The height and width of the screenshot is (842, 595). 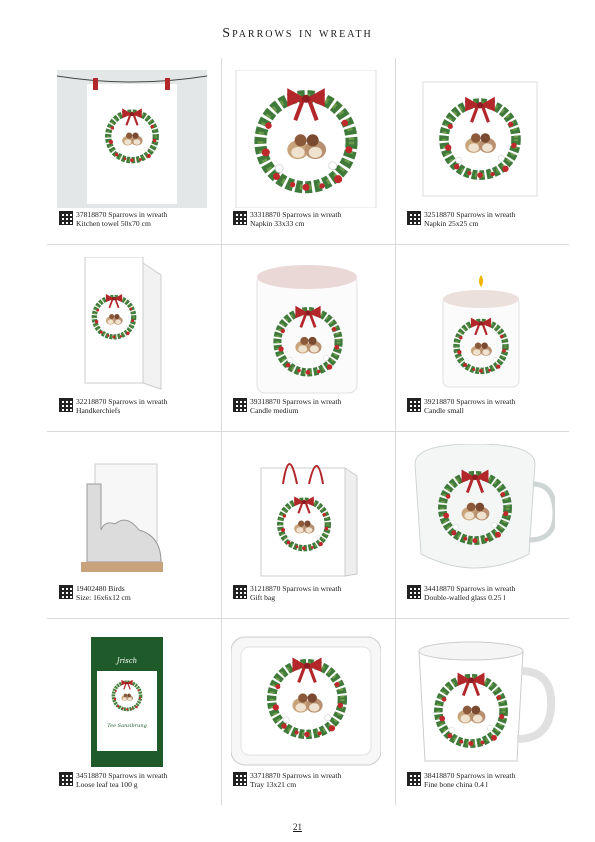 What do you see at coordinates (480, 139) in the screenshot?
I see `product-image-napkin-small` at bounding box center [480, 139].